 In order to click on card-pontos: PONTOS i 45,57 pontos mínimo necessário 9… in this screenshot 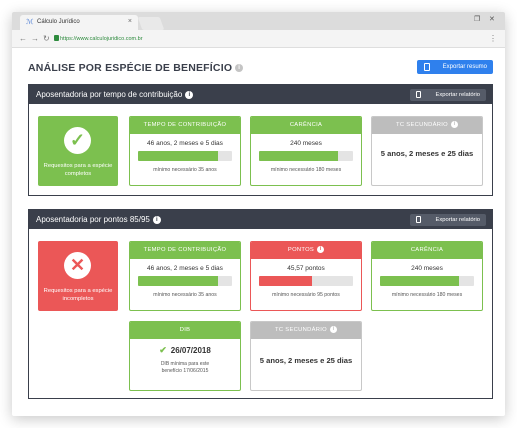, I will do `click(306, 276)`.